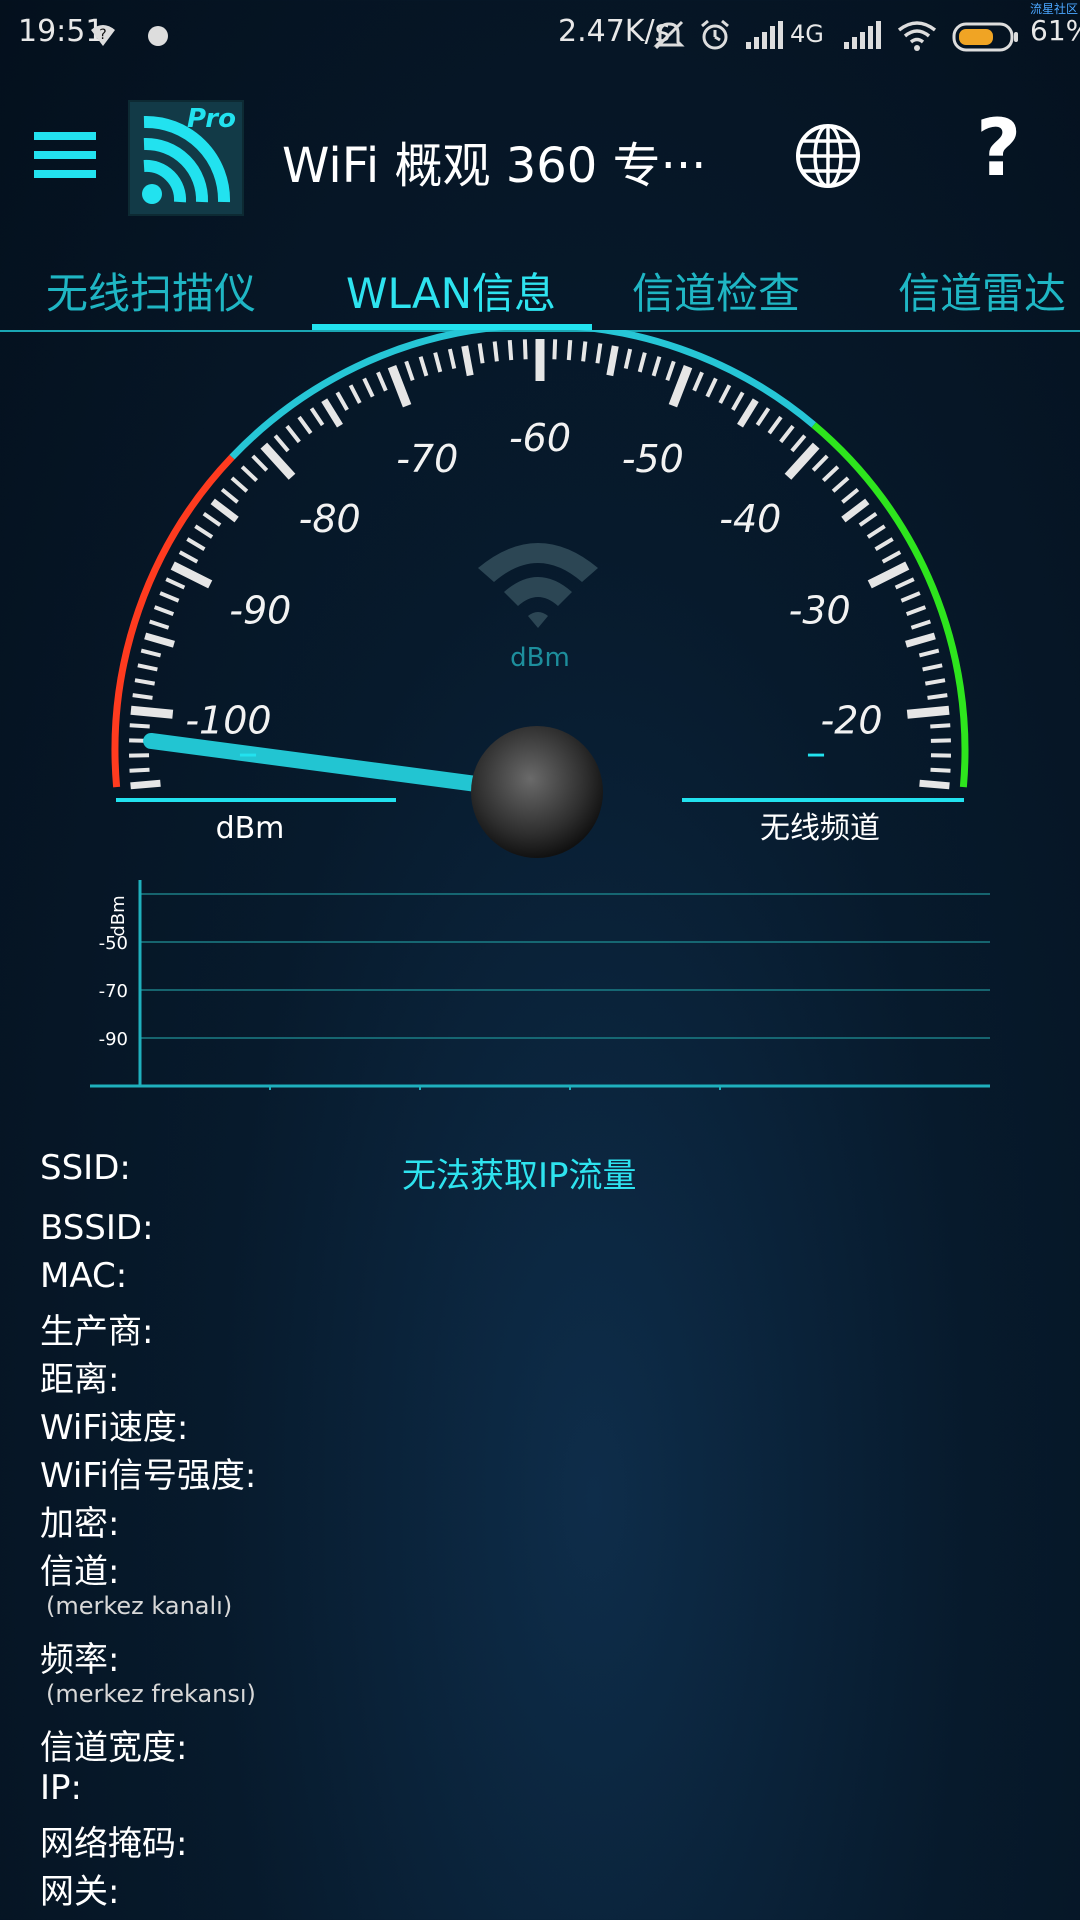 The image size is (1080, 1920). I want to click on gauge-tick-label: -40, so click(750, 519).